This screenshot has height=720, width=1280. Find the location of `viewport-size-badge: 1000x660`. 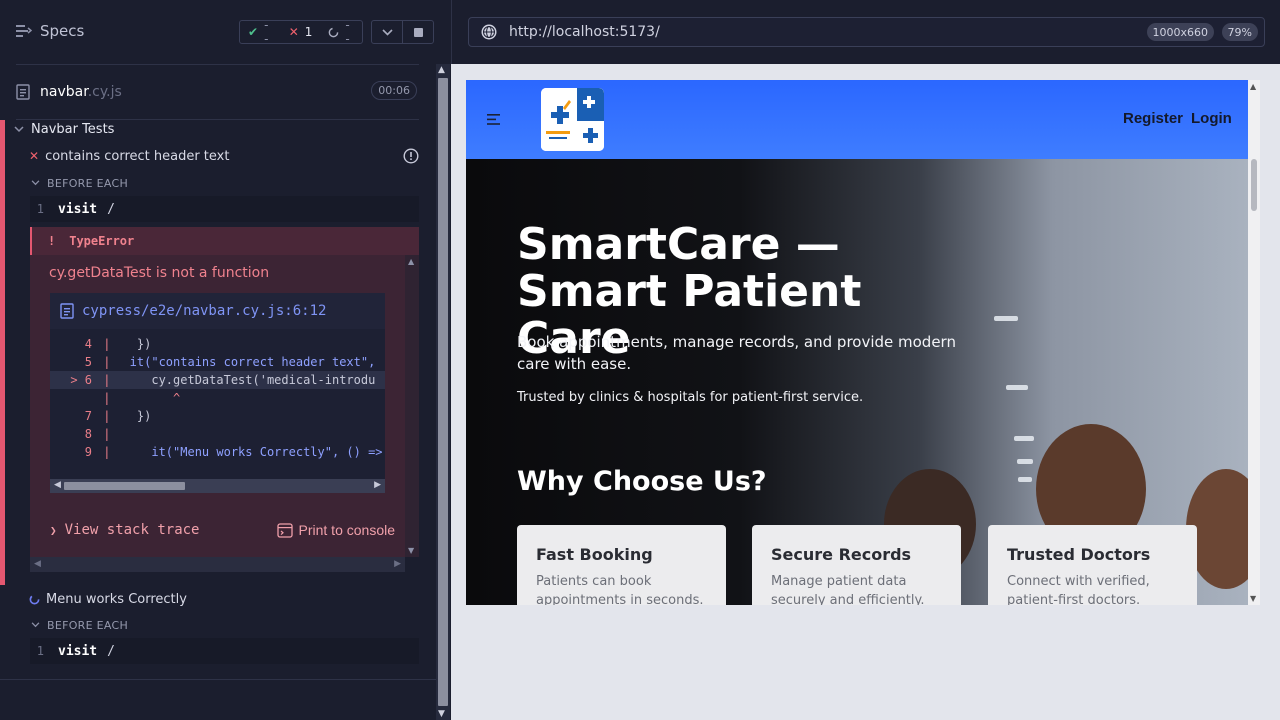

viewport-size-badge: 1000x660 is located at coordinates (1180, 32).